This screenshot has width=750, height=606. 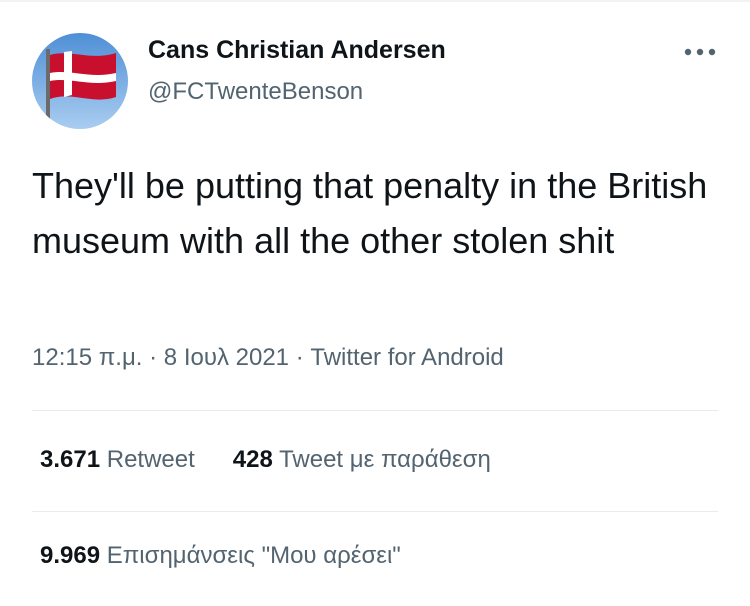 What do you see at coordinates (226, 357) in the screenshot?
I see `tweet-date: 8 Ιουλ 2021` at bounding box center [226, 357].